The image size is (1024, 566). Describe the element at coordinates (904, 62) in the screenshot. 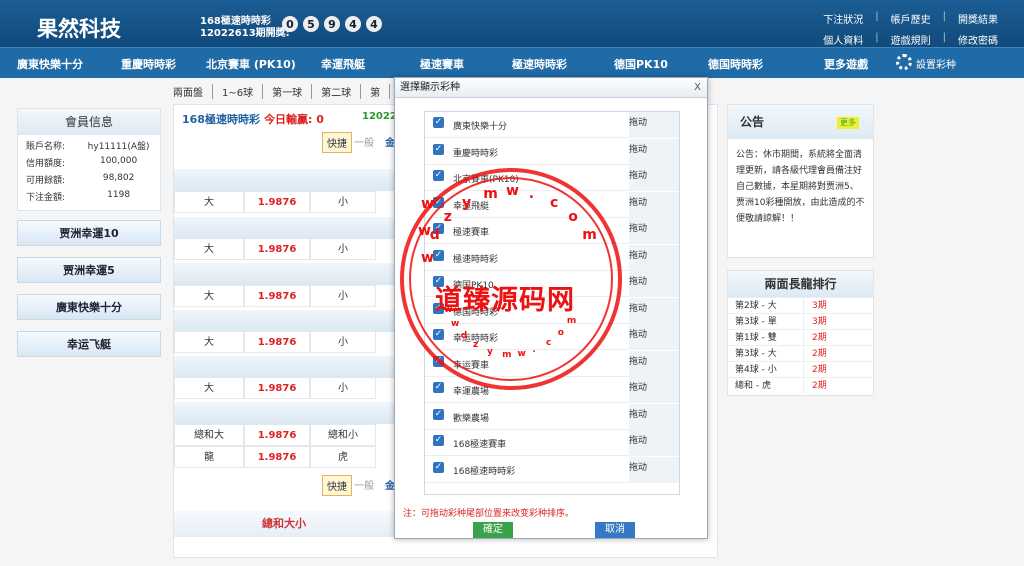

I see `gear-icon` at that location.